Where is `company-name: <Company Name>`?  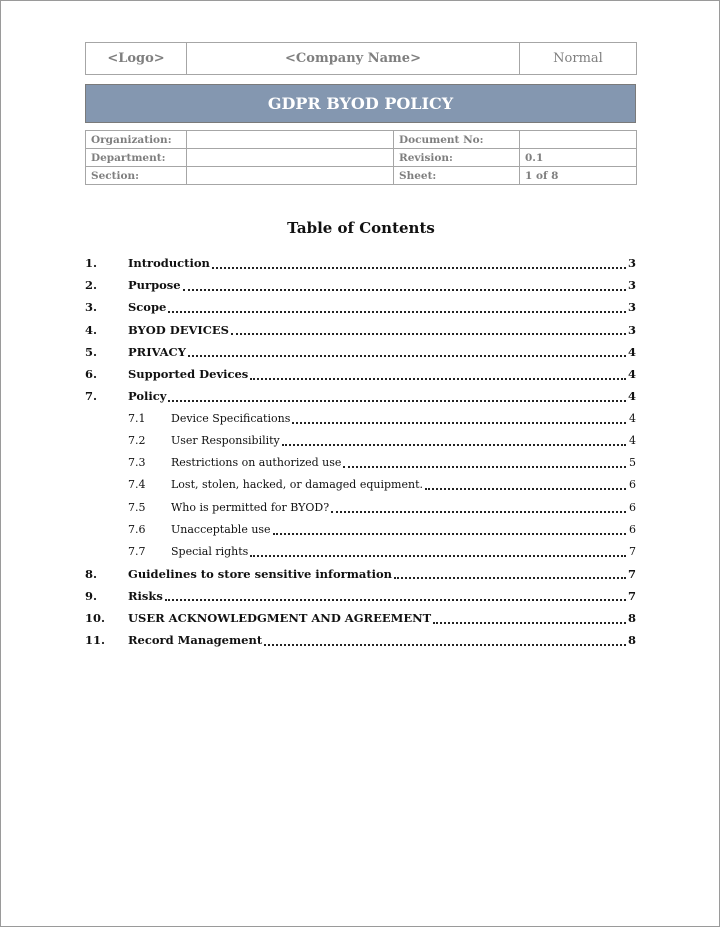
company-name: <Company Name> is located at coordinates (353, 58).